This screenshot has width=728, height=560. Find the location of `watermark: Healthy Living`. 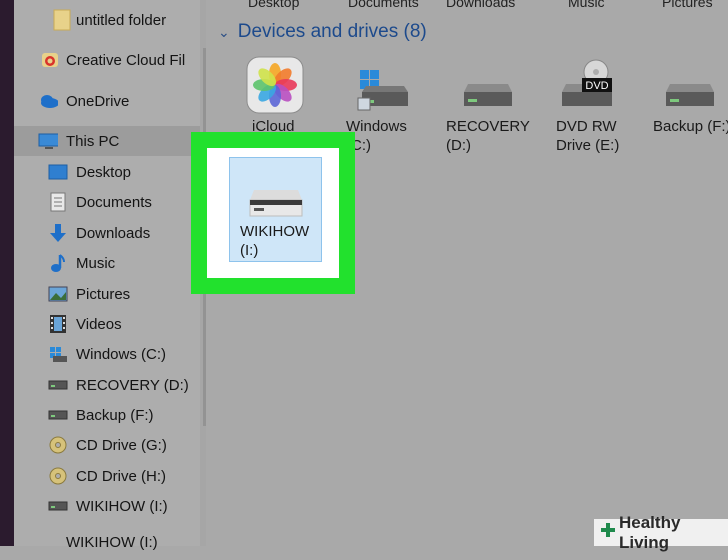

watermark: Healthy Living is located at coordinates (661, 532).